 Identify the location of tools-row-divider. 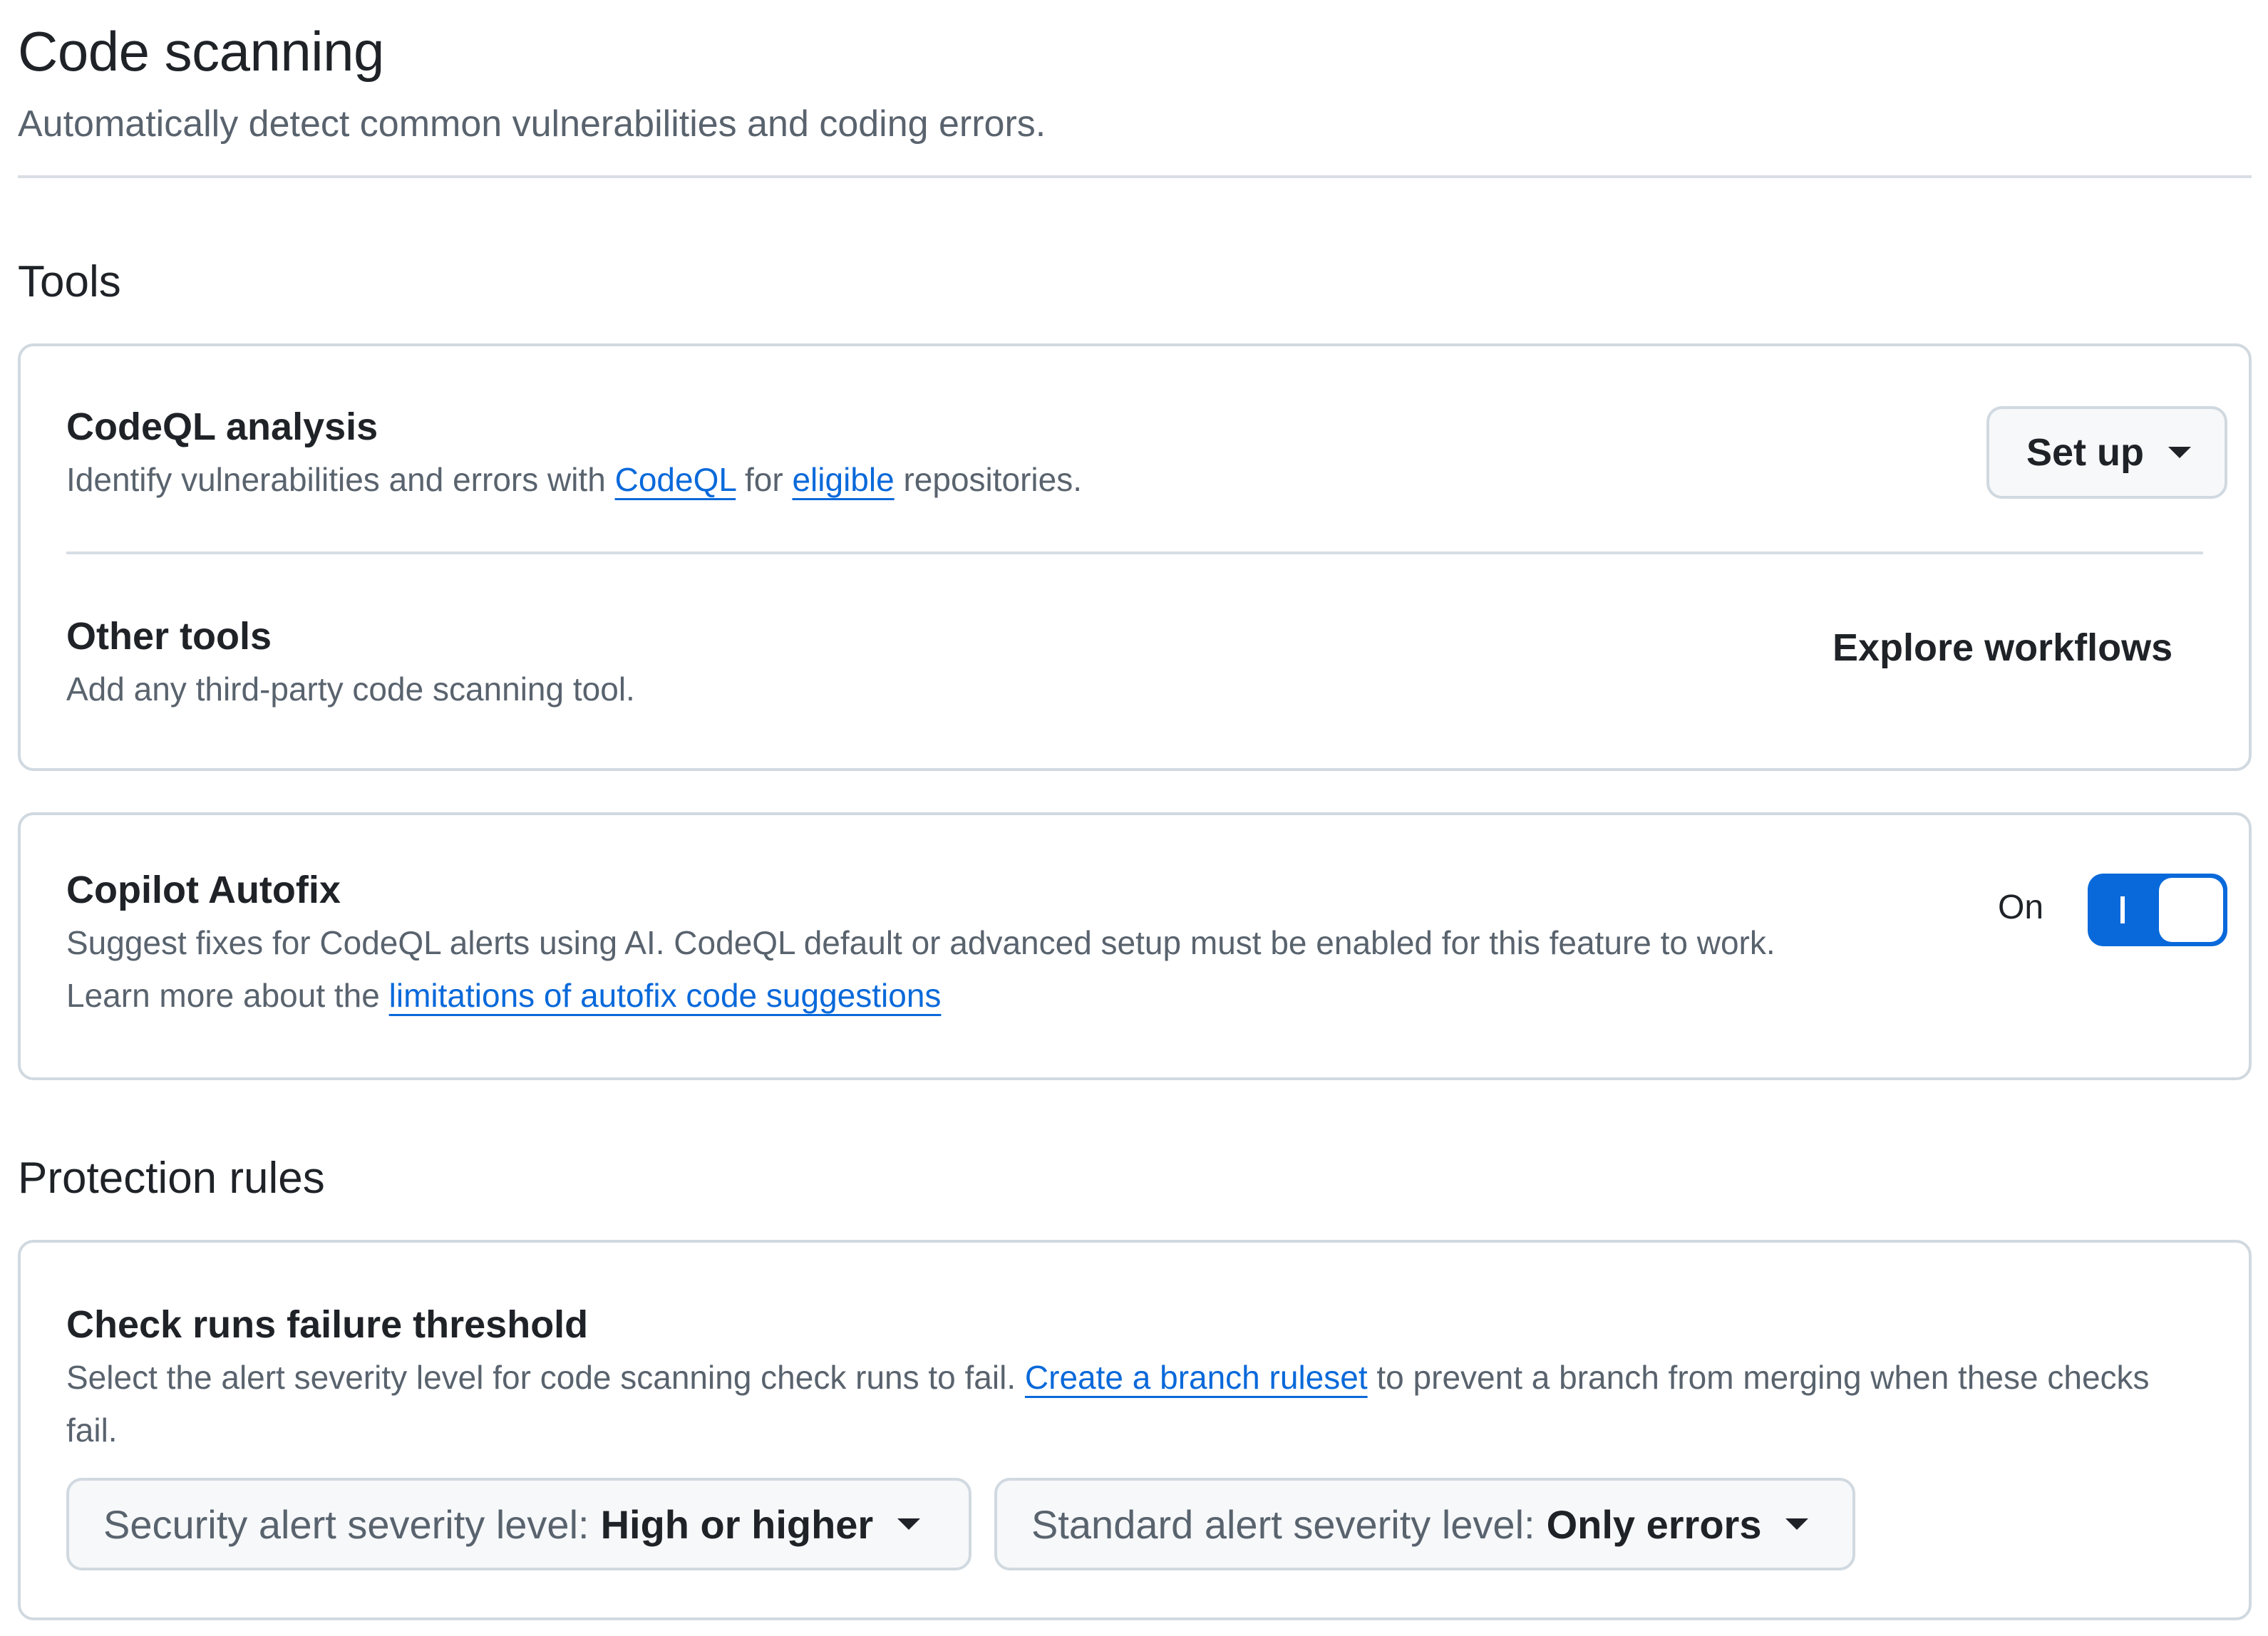
(1134, 553).